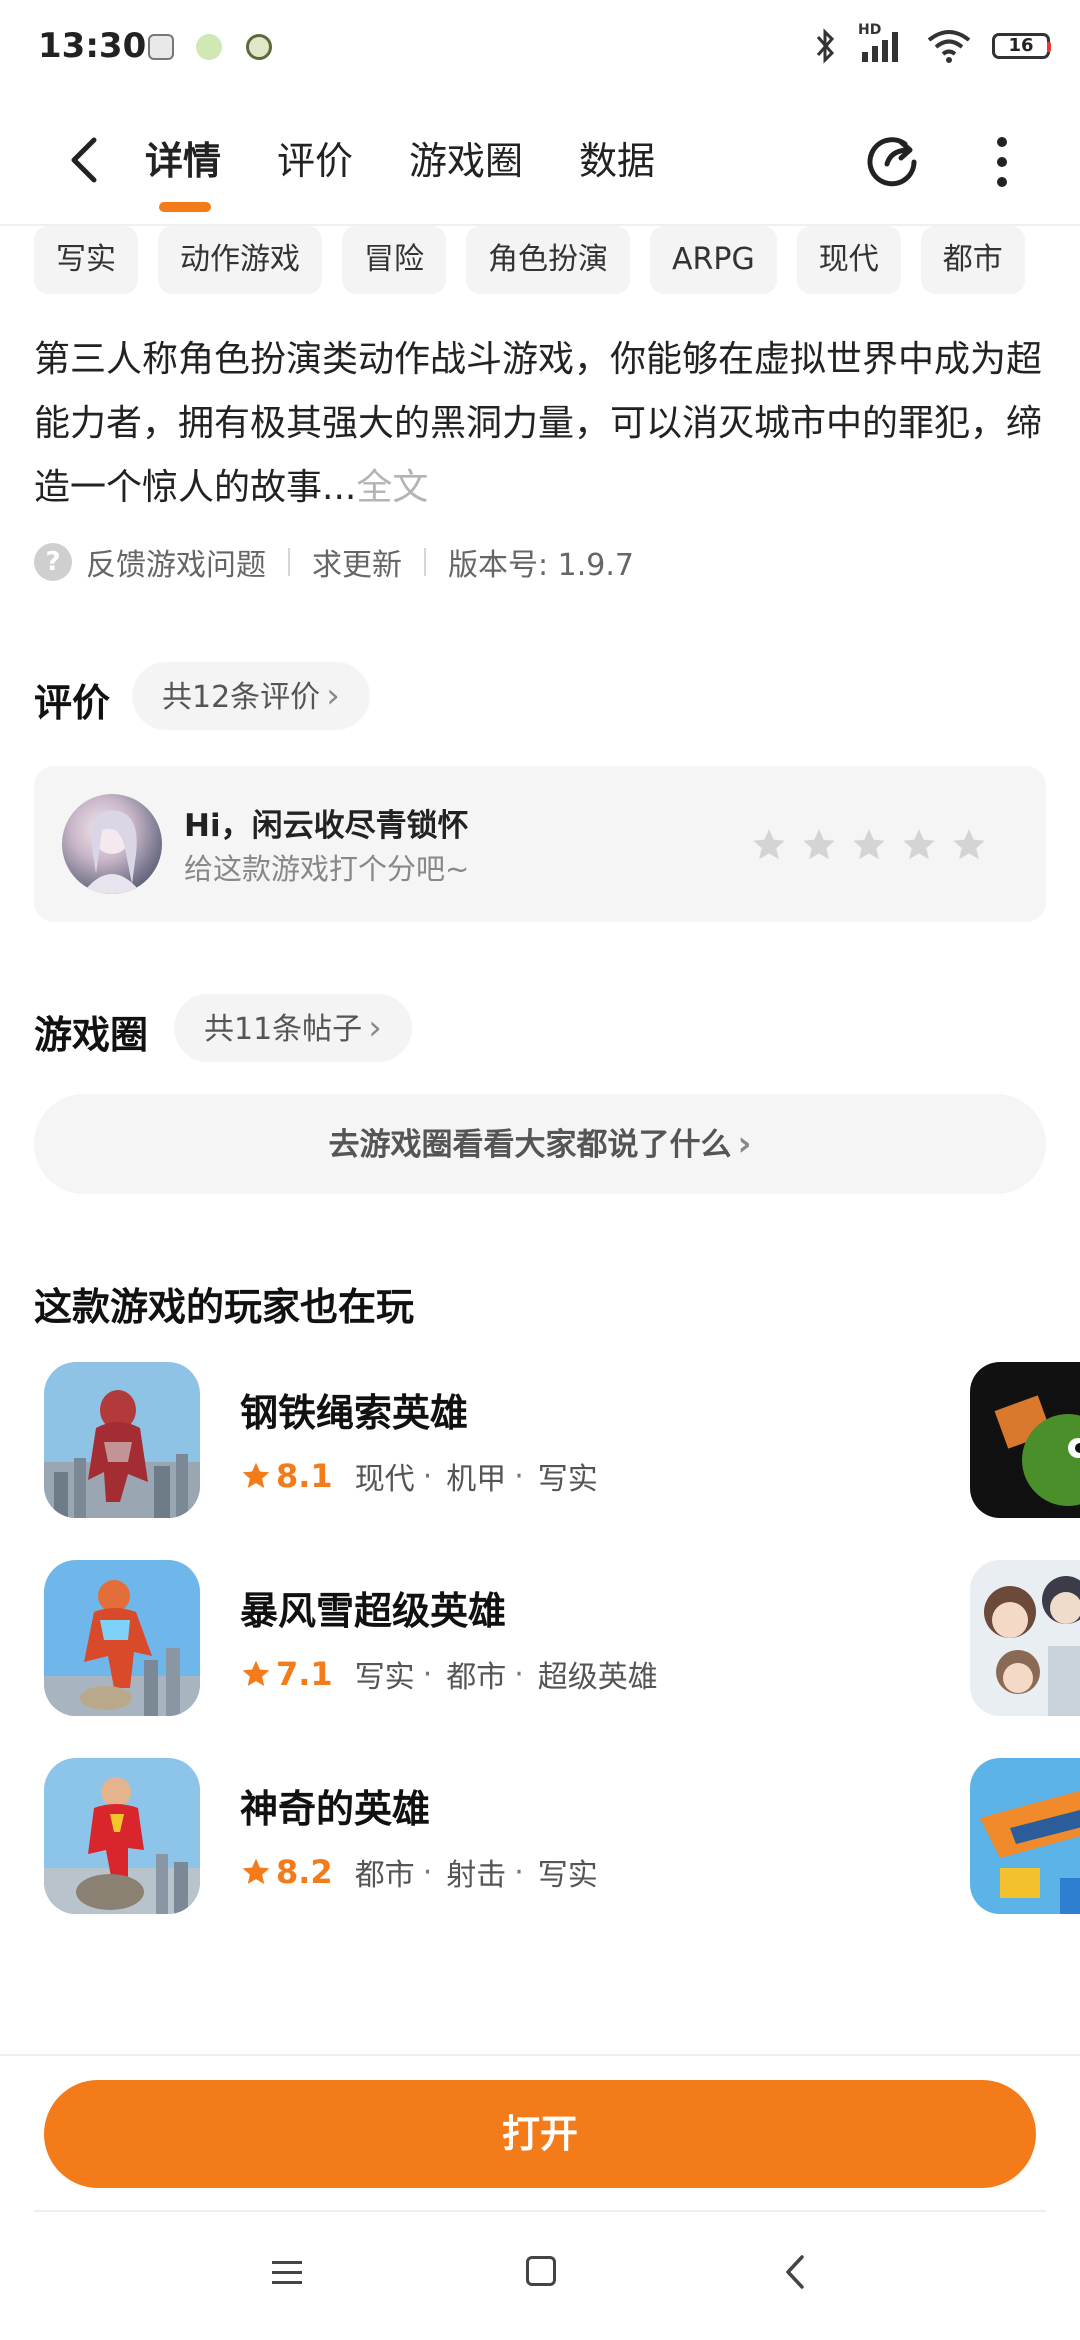 This screenshot has width=1080, height=2340. What do you see at coordinates (326, 826) in the screenshot?
I see `user-greeting: Hi，闲云收尽青锁怀` at bounding box center [326, 826].